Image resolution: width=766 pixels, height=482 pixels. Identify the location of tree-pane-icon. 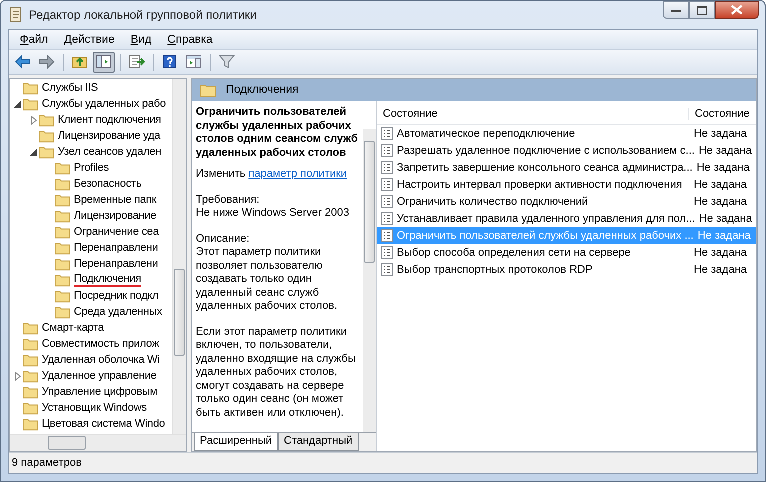
(104, 62).